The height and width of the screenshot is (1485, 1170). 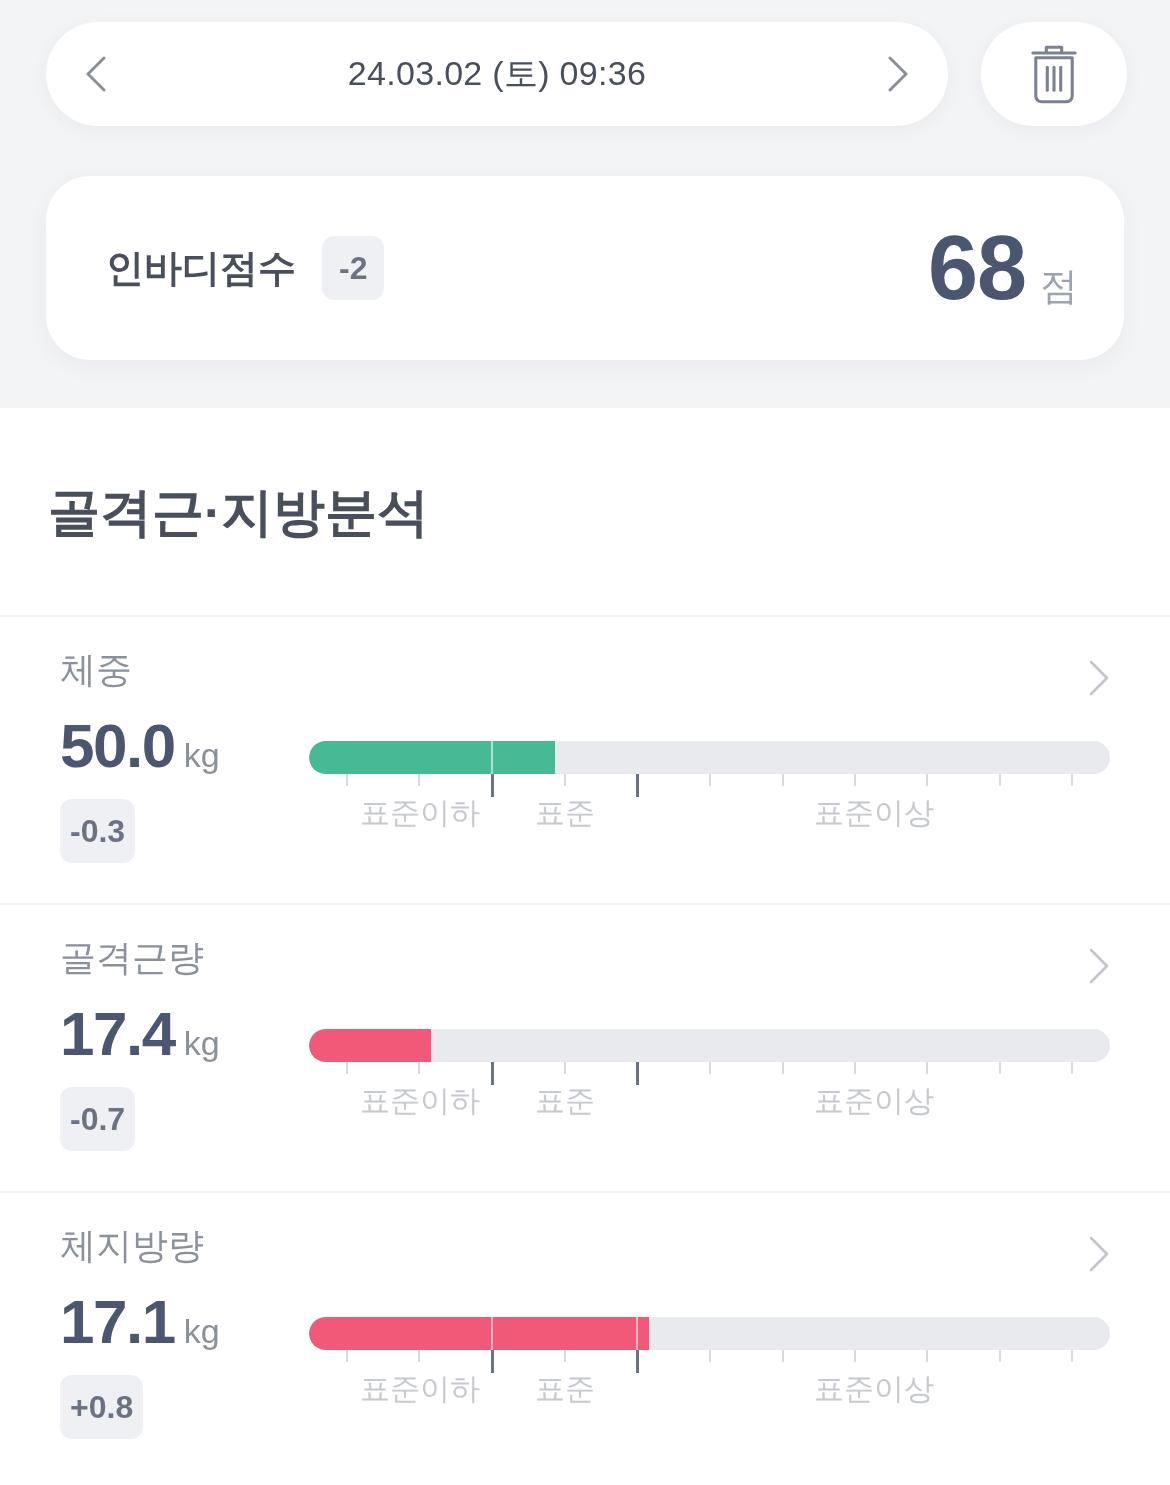 What do you see at coordinates (96, 74) in the screenshot?
I see `chevron-left-icon` at bounding box center [96, 74].